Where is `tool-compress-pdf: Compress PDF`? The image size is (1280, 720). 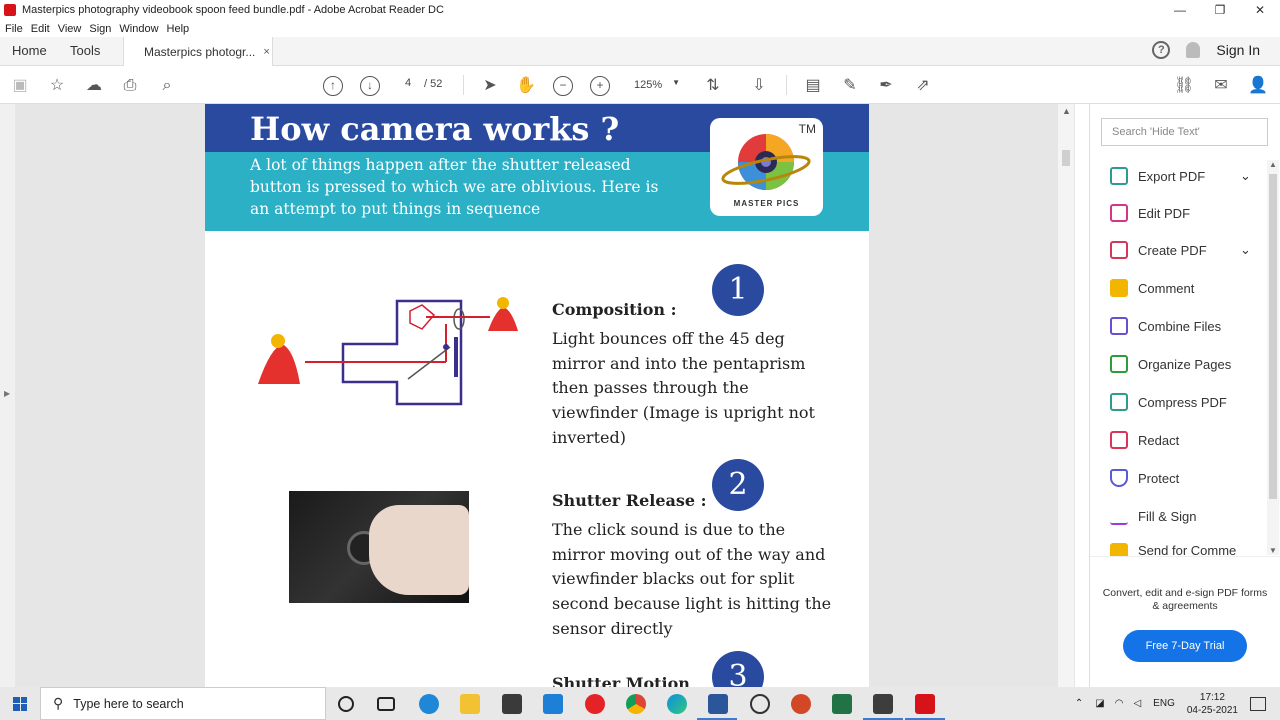
tool-compress-pdf: Compress PDF is located at coordinates (1168, 402).